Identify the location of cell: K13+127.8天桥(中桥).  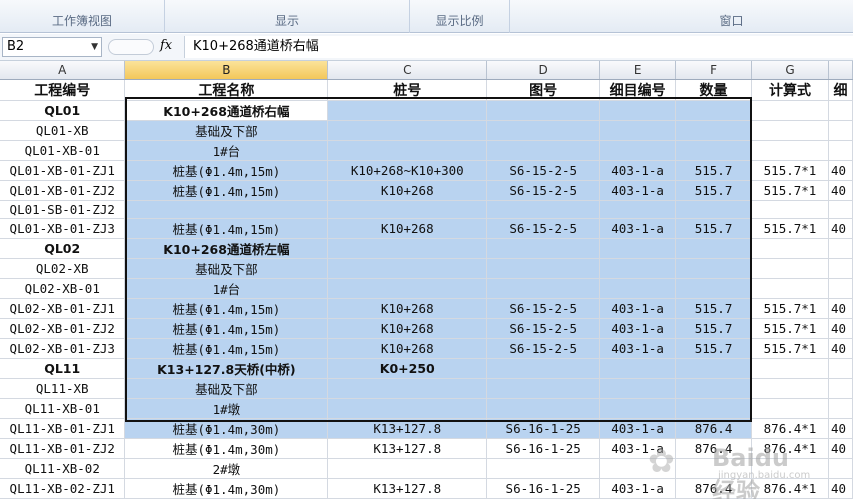
(226, 369).